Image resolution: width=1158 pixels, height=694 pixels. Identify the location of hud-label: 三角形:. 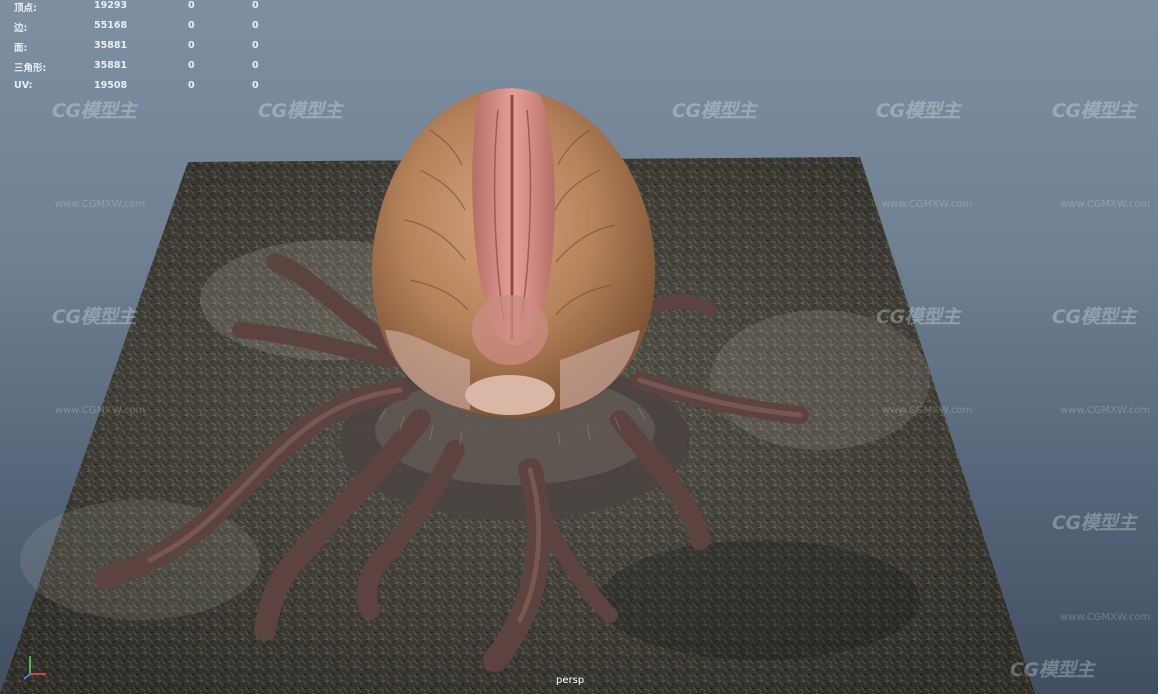
(30, 68).